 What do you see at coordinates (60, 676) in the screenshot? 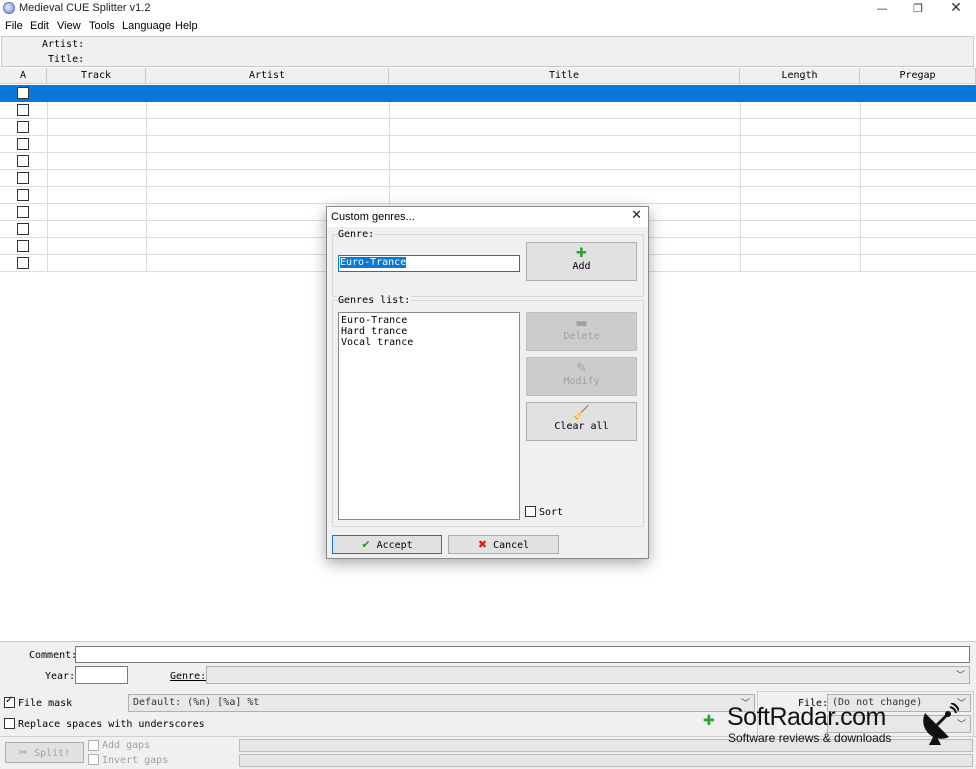
I see `year-label: Year:` at bounding box center [60, 676].